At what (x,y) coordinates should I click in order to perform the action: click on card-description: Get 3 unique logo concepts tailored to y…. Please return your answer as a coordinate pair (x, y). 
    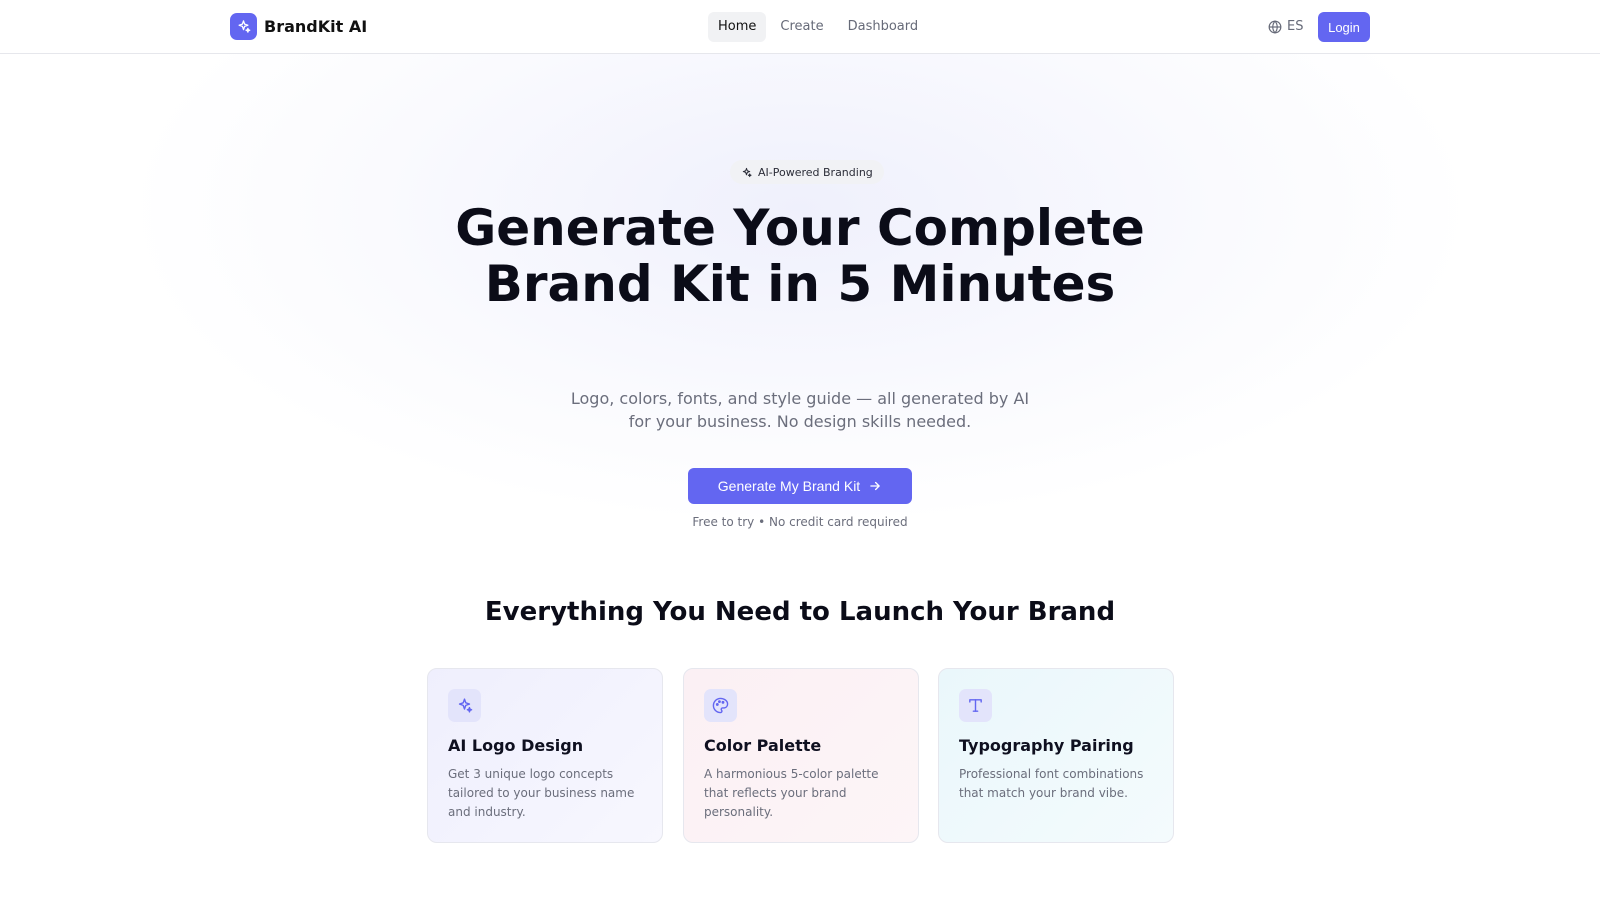
    Looking at the image, I should click on (541, 793).